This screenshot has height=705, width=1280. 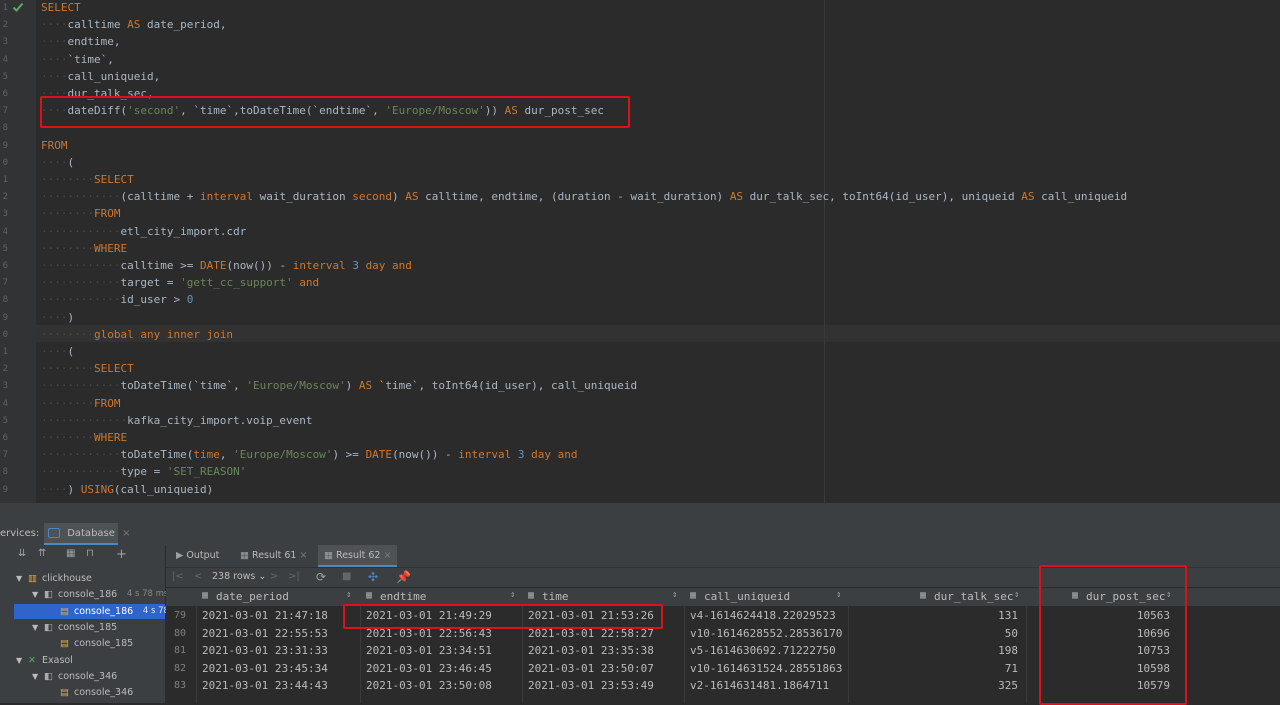 What do you see at coordinates (505, 386) in the screenshot?
I see `code-token: `time`, toInt64(id_user), call_uniqueid` at bounding box center [505, 386].